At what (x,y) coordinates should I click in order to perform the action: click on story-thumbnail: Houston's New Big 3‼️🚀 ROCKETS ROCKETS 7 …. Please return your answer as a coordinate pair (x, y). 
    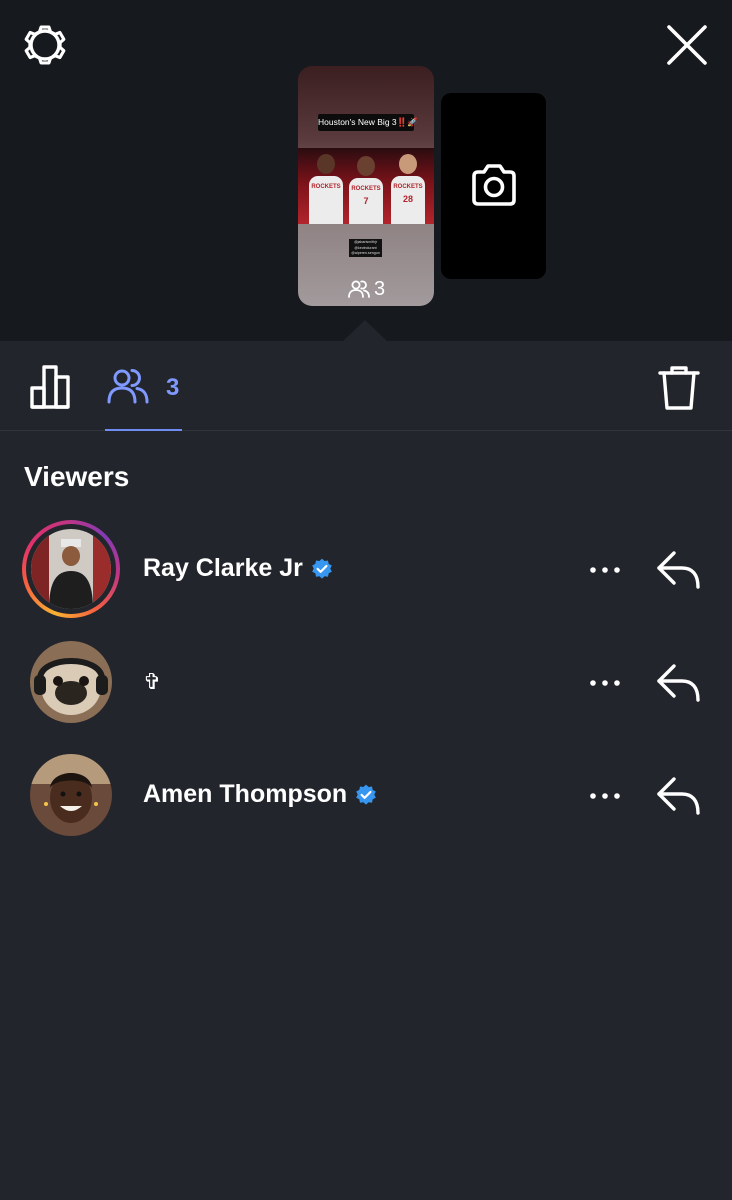
    Looking at the image, I should click on (366, 186).